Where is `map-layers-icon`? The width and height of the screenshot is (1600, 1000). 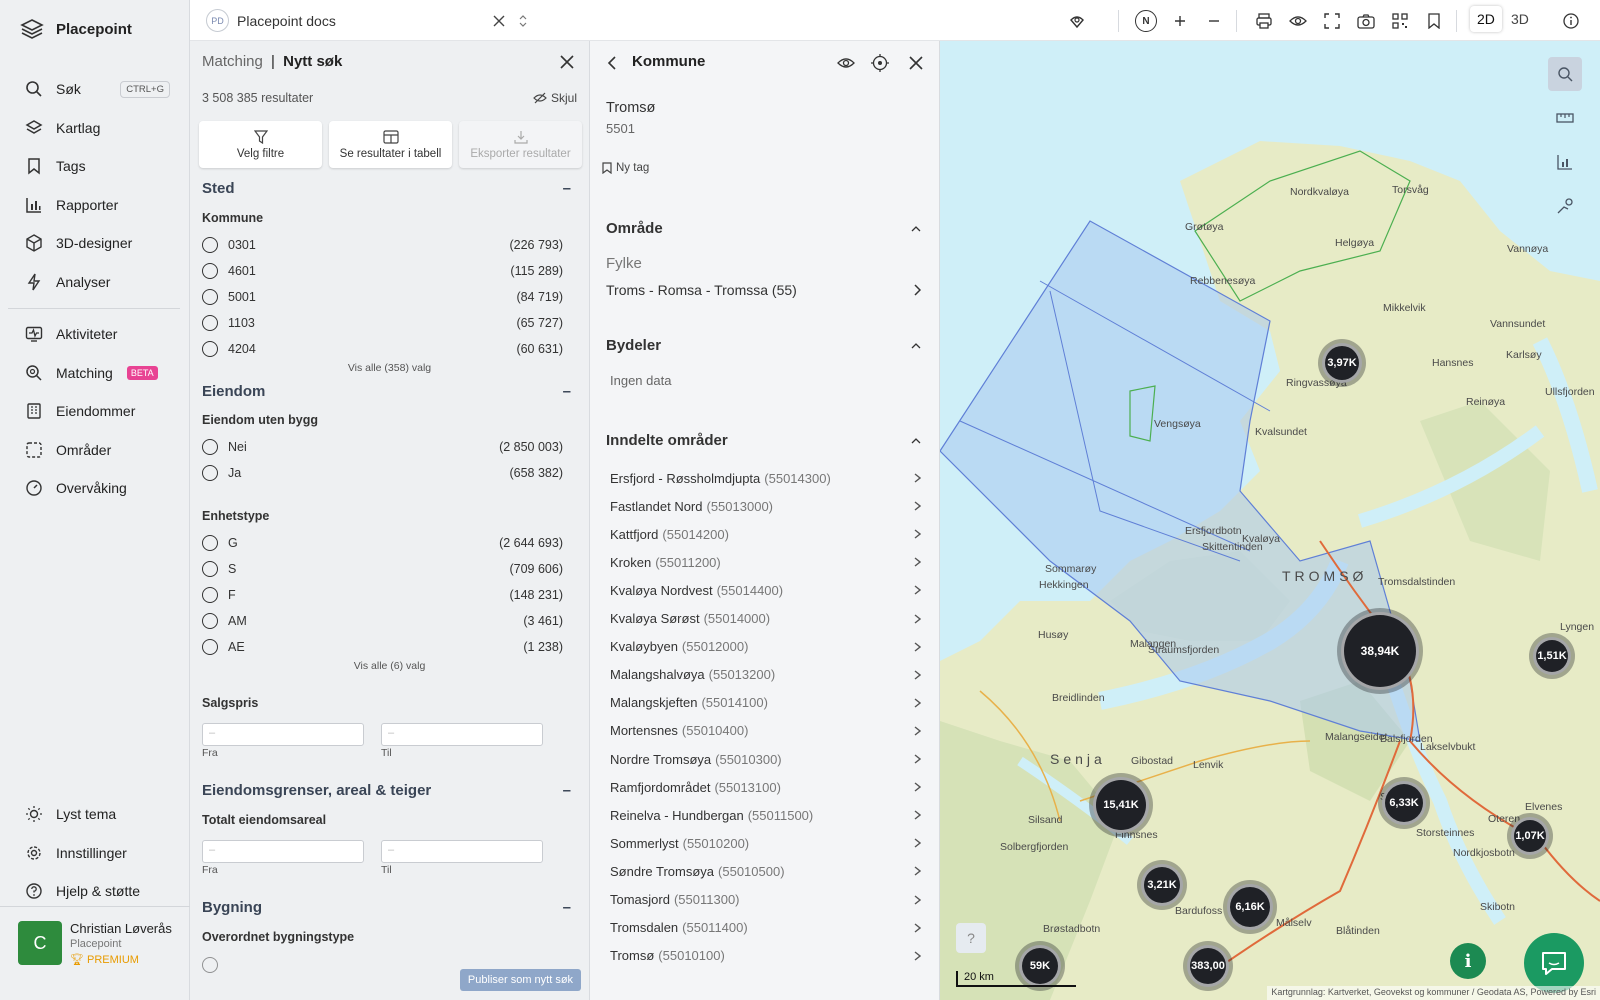 map-layers-icon is located at coordinates (1077, 21).